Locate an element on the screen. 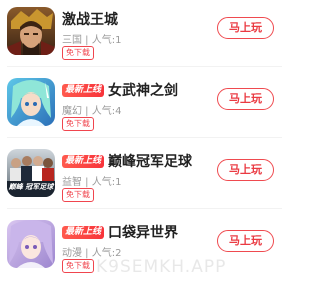 The width and height of the screenshot is (320, 285). game-title-line: 最新上线 巅峰冠军足球 is located at coordinates (127, 161).